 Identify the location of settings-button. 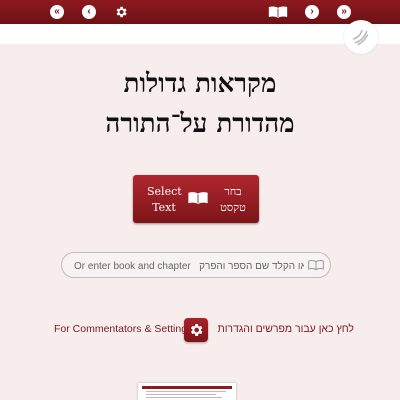
(121, 12).